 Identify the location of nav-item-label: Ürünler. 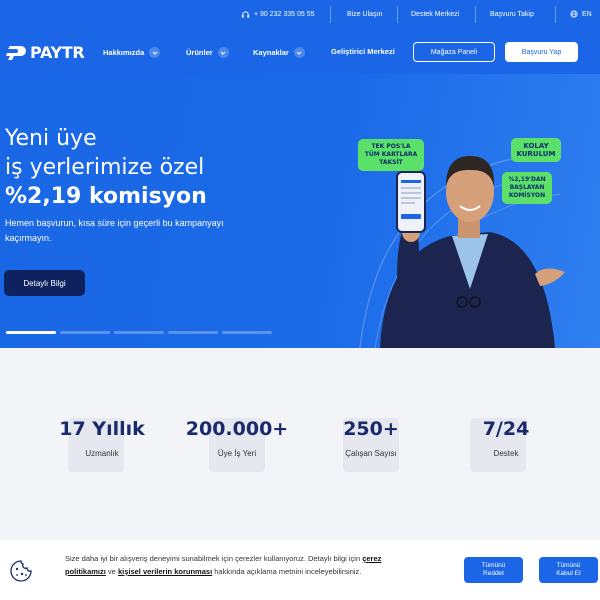
(199, 52).